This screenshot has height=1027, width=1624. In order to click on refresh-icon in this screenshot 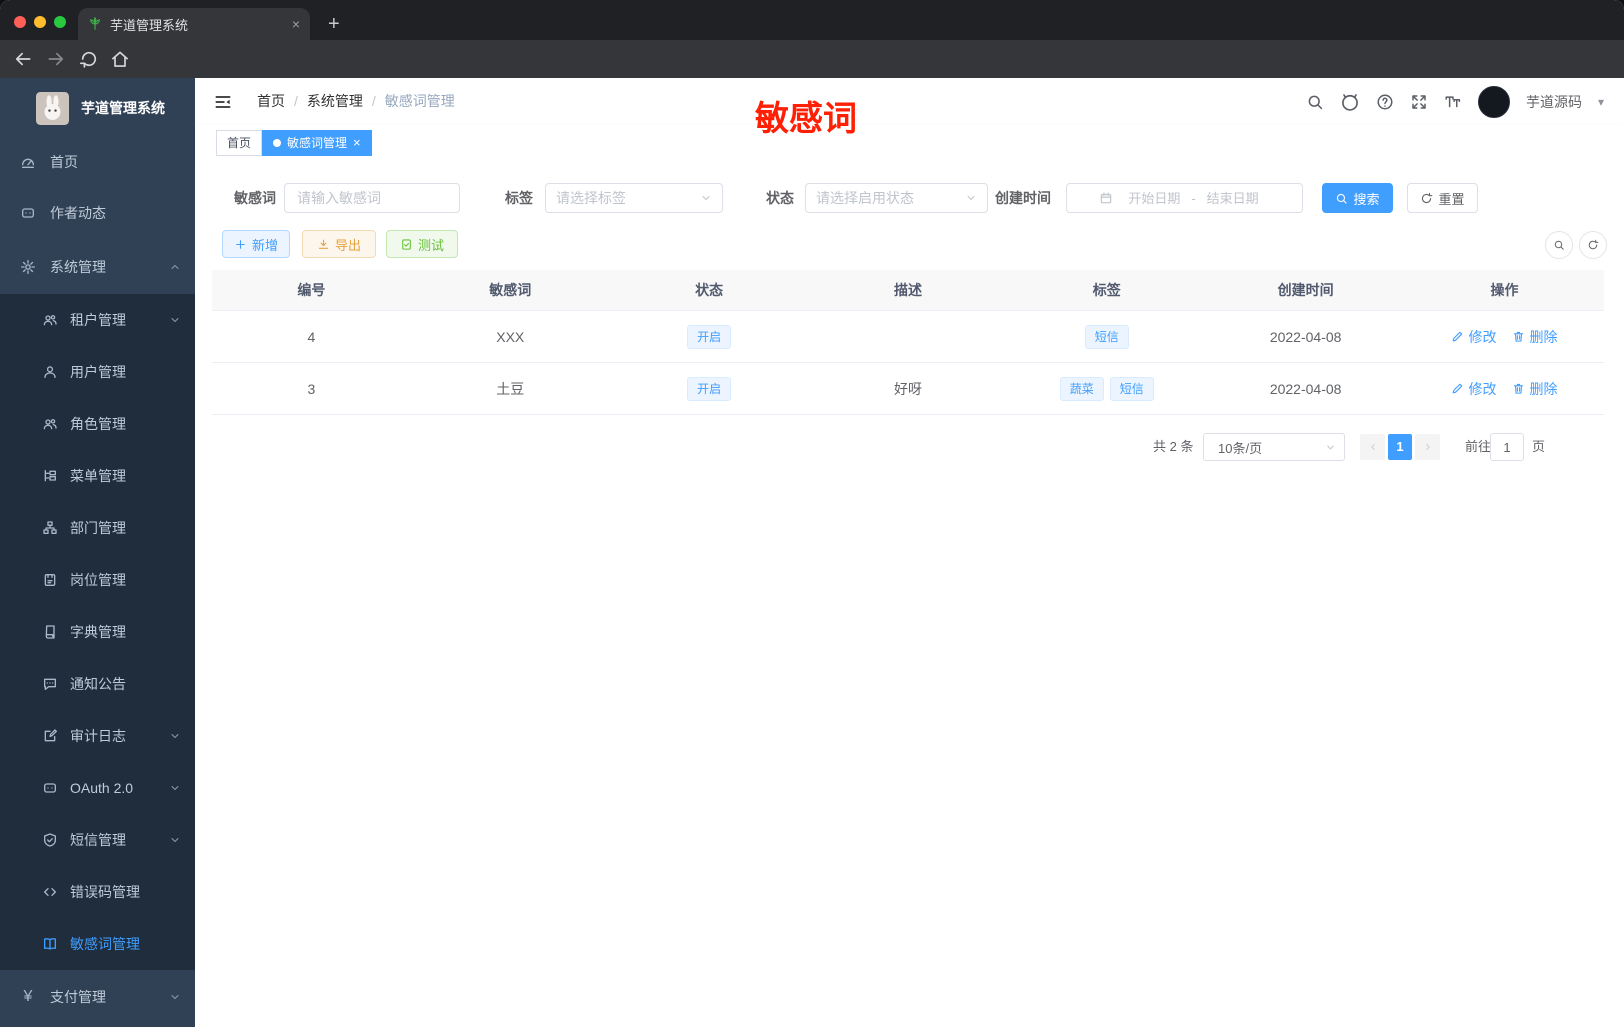, I will do `click(1593, 245)`.